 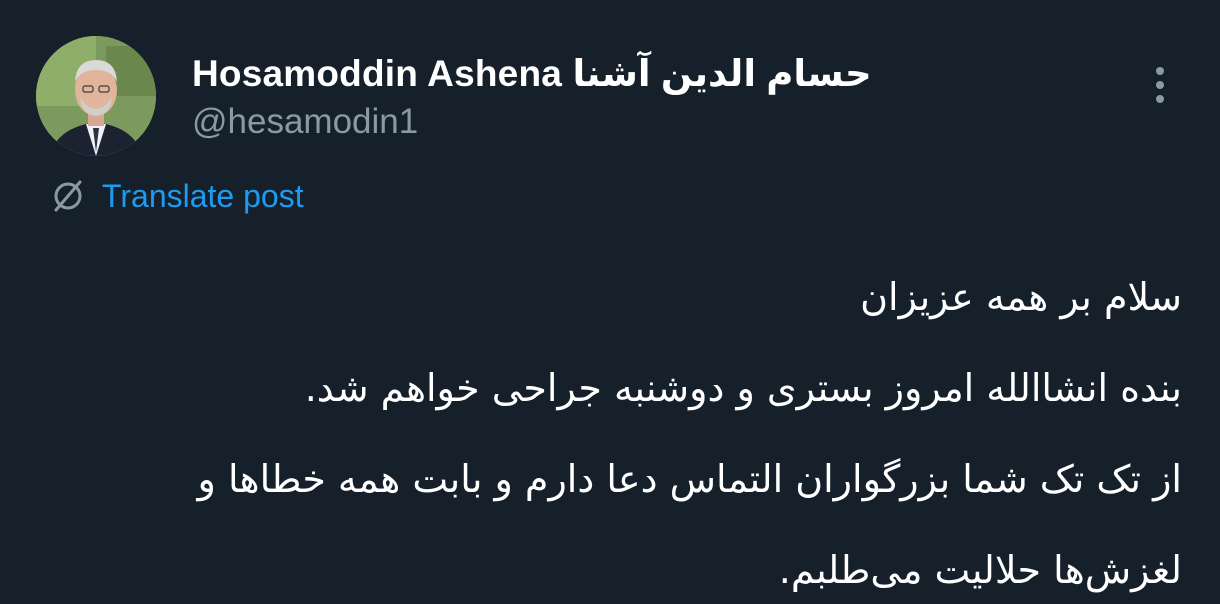 I want to click on profile-photo, so click(x=96, y=96).